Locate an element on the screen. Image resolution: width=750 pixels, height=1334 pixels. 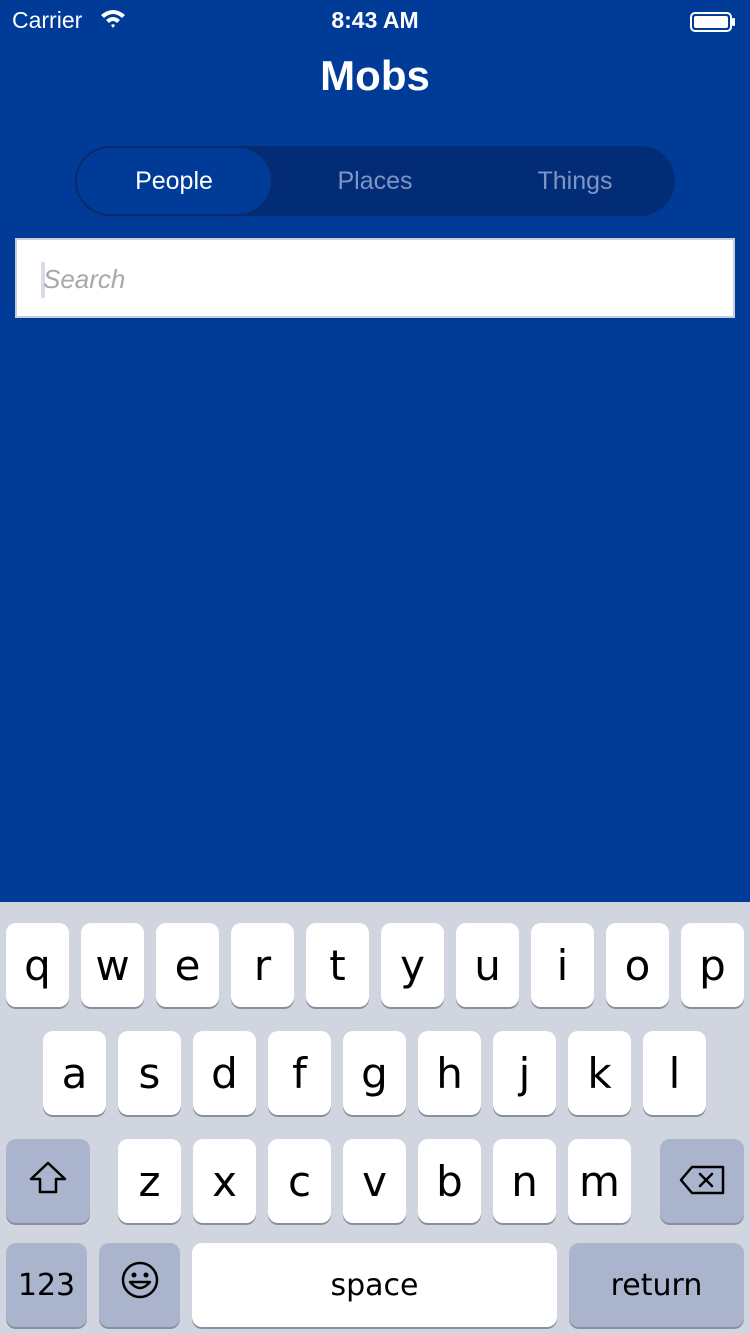
key-u: u is located at coordinates (487, 965).